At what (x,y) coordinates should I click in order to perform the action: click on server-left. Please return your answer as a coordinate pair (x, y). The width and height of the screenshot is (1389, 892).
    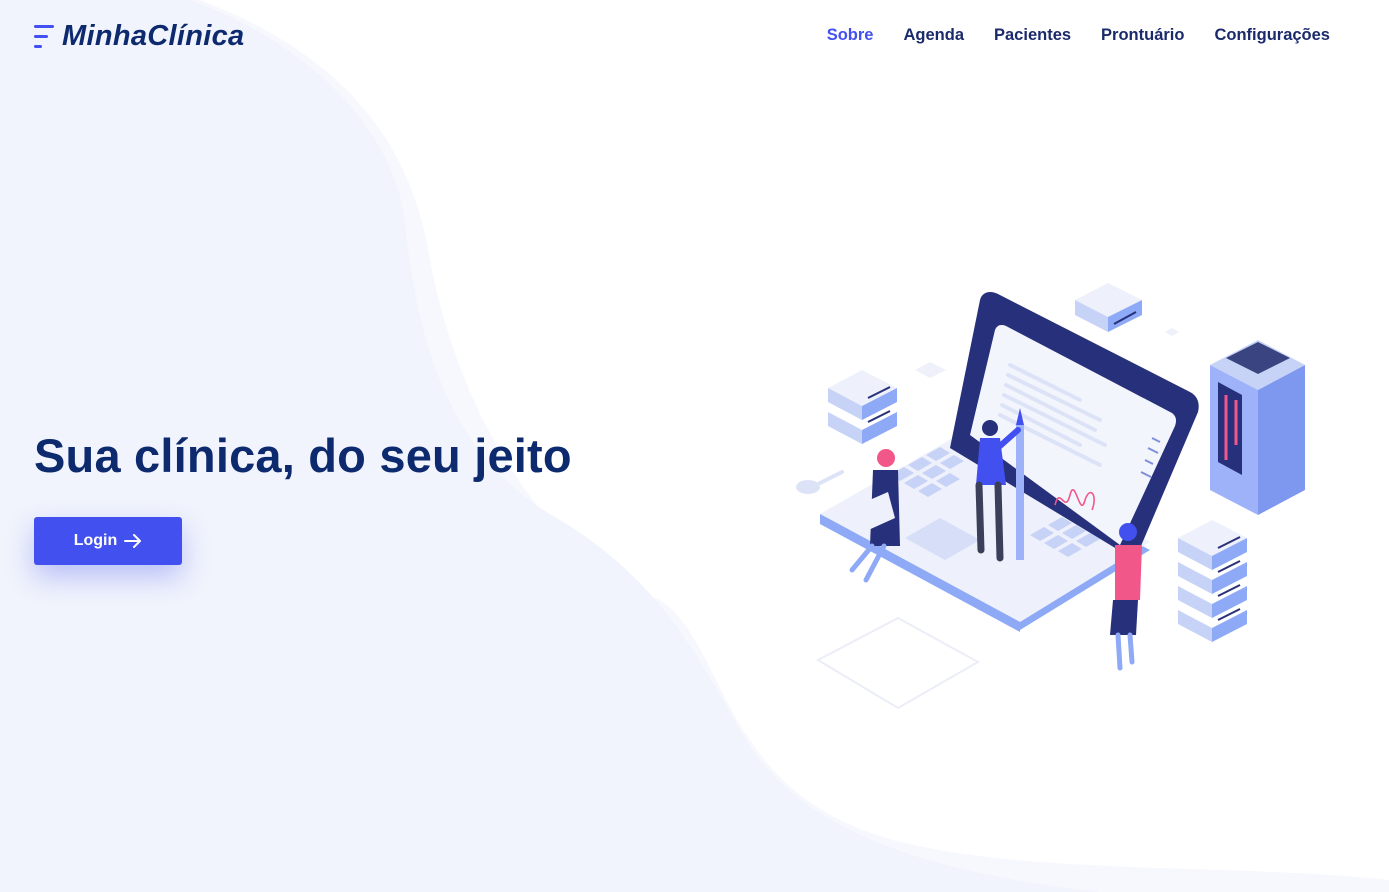
    Looking at the image, I should click on (862, 407).